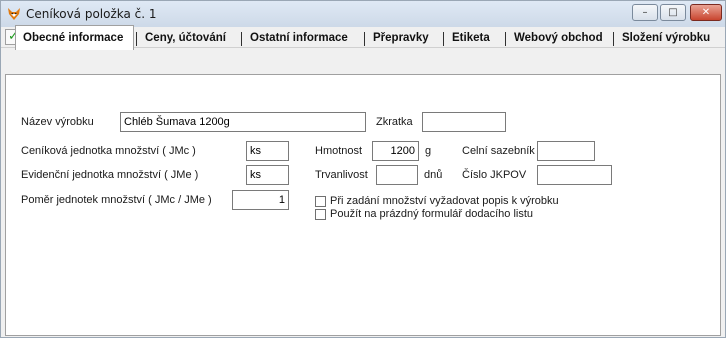 Image resolution: width=726 pixels, height=338 pixels. I want to click on maximize-icon: □, so click(673, 12).